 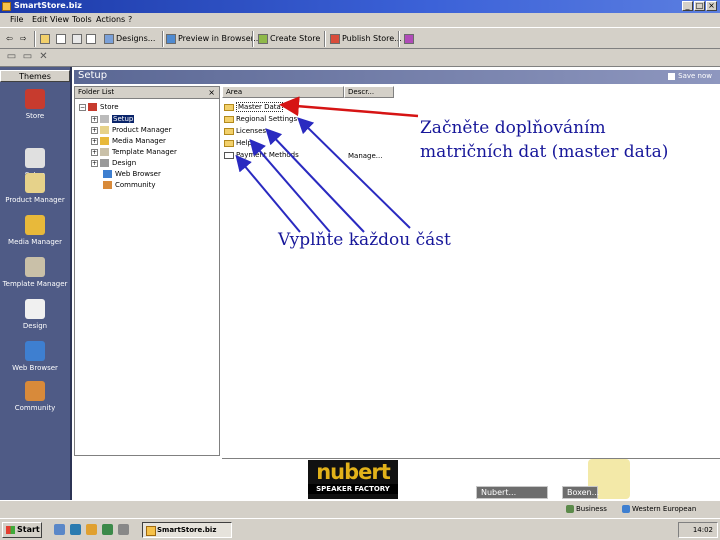 What do you see at coordinates (229, 155) in the screenshot?
I see `payment-methods-icon` at bounding box center [229, 155].